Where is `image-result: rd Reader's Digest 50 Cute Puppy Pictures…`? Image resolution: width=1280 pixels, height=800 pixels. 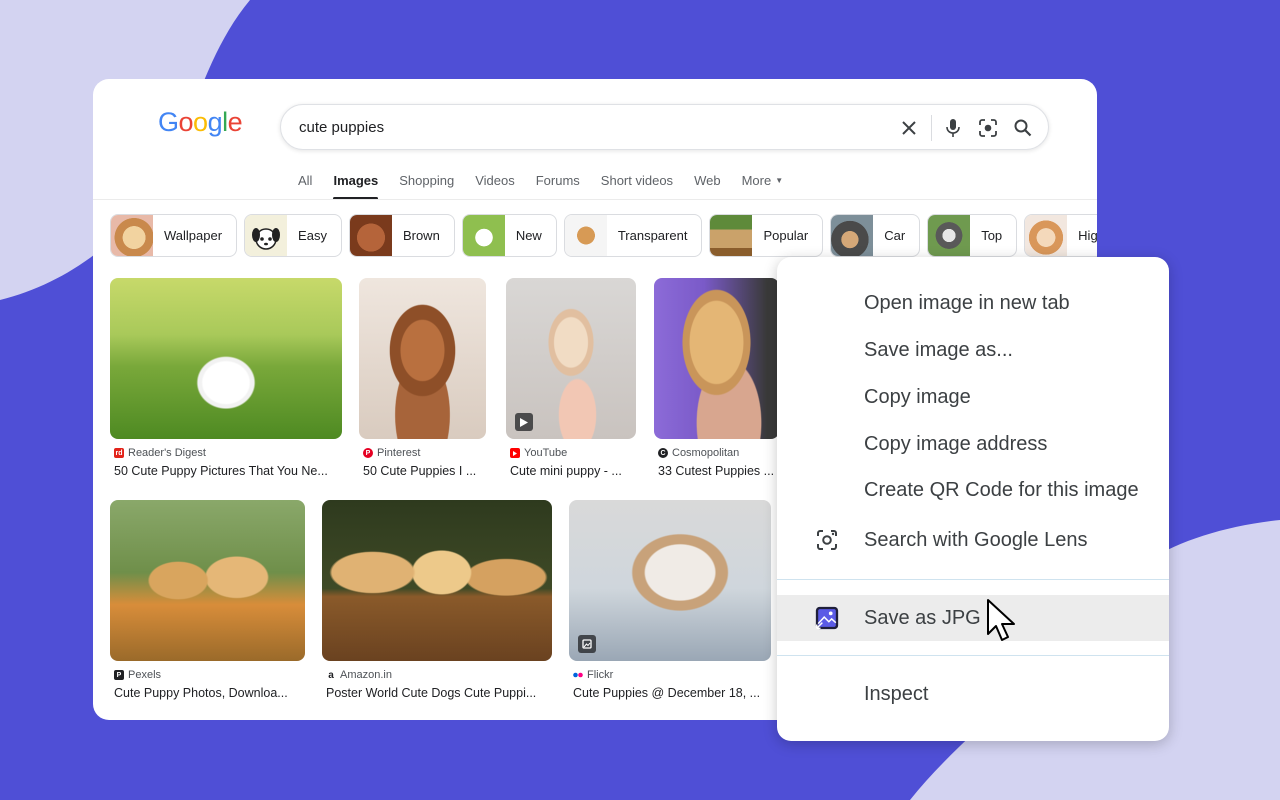 image-result: rd Reader's Digest 50 Cute Puppy Pictures… is located at coordinates (226, 378).